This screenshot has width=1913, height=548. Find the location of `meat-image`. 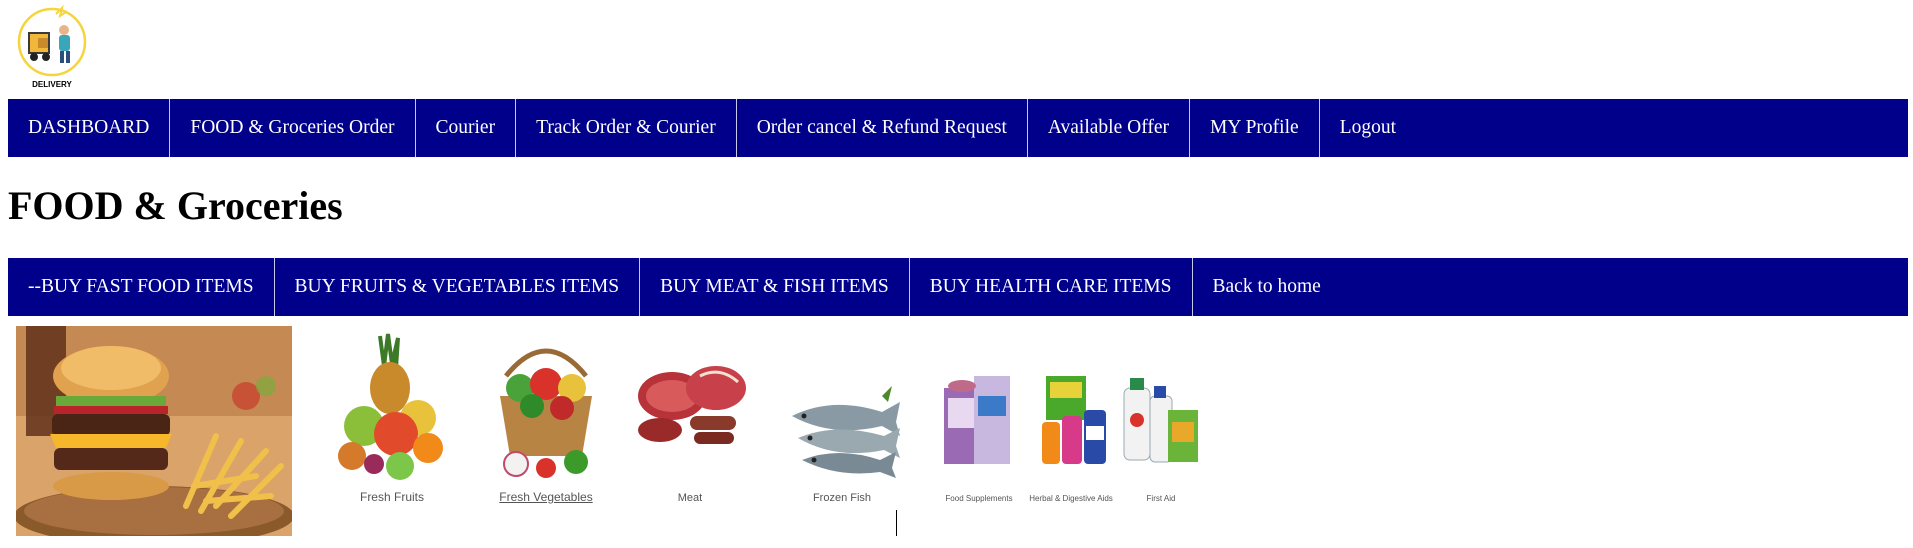

meat-image is located at coordinates (692, 405).